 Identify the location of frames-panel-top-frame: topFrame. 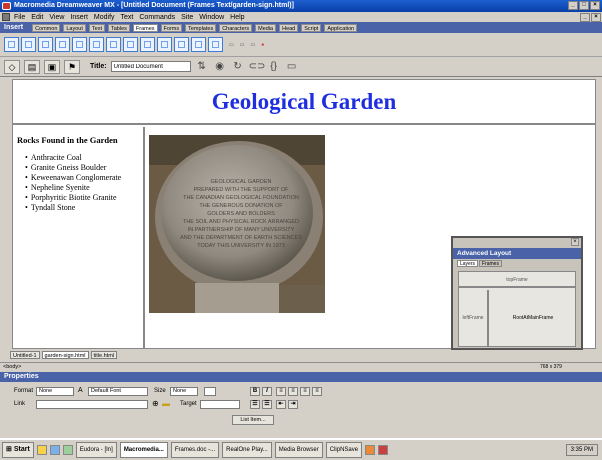
(517, 280).